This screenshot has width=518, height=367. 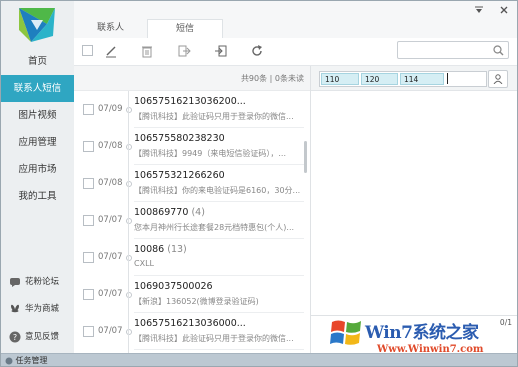 I want to click on tab-bar: 联系人 短信, so click(x=295, y=20).